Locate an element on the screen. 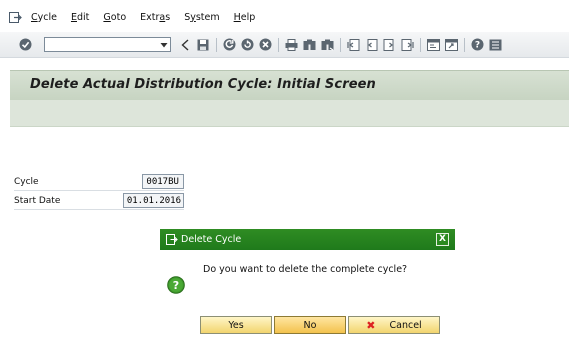  customize-layout-icon is located at coordinates (495, 45).